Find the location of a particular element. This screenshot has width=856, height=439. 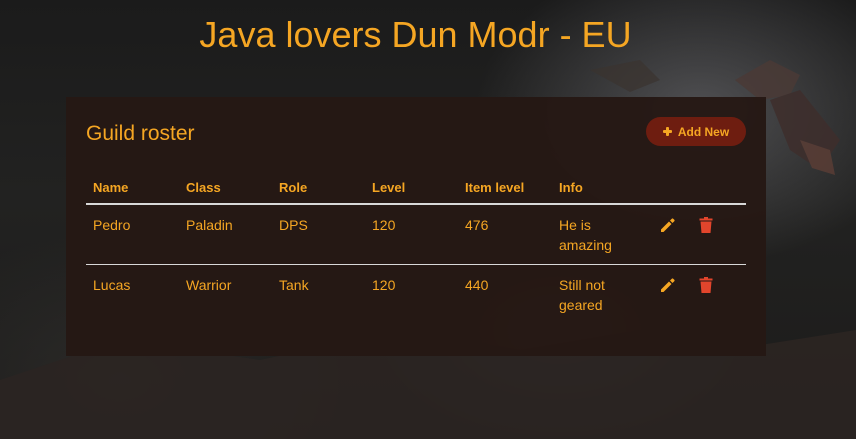

column-header-item-level: Item level is located at coordinates (505, 187).